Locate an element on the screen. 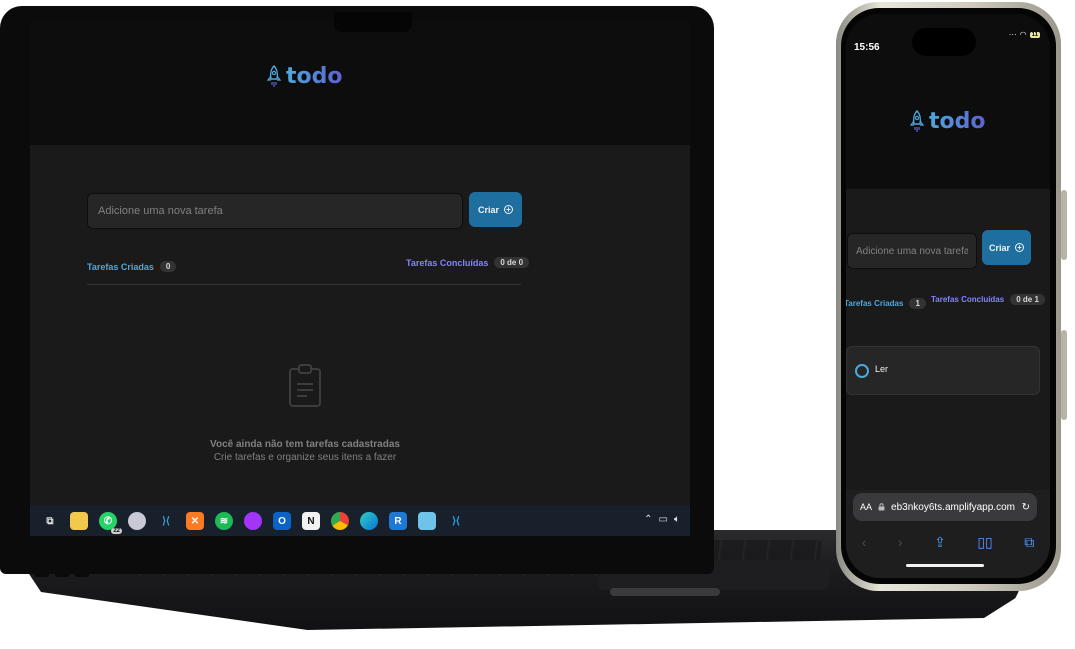  wifi-icon: ◠ is located at coordinates (1023, 34).